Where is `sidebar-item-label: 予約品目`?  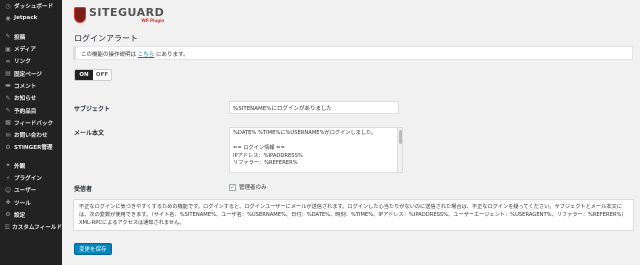
sidebar-item-label: 予約品目 is located at coordinates (25, 111).